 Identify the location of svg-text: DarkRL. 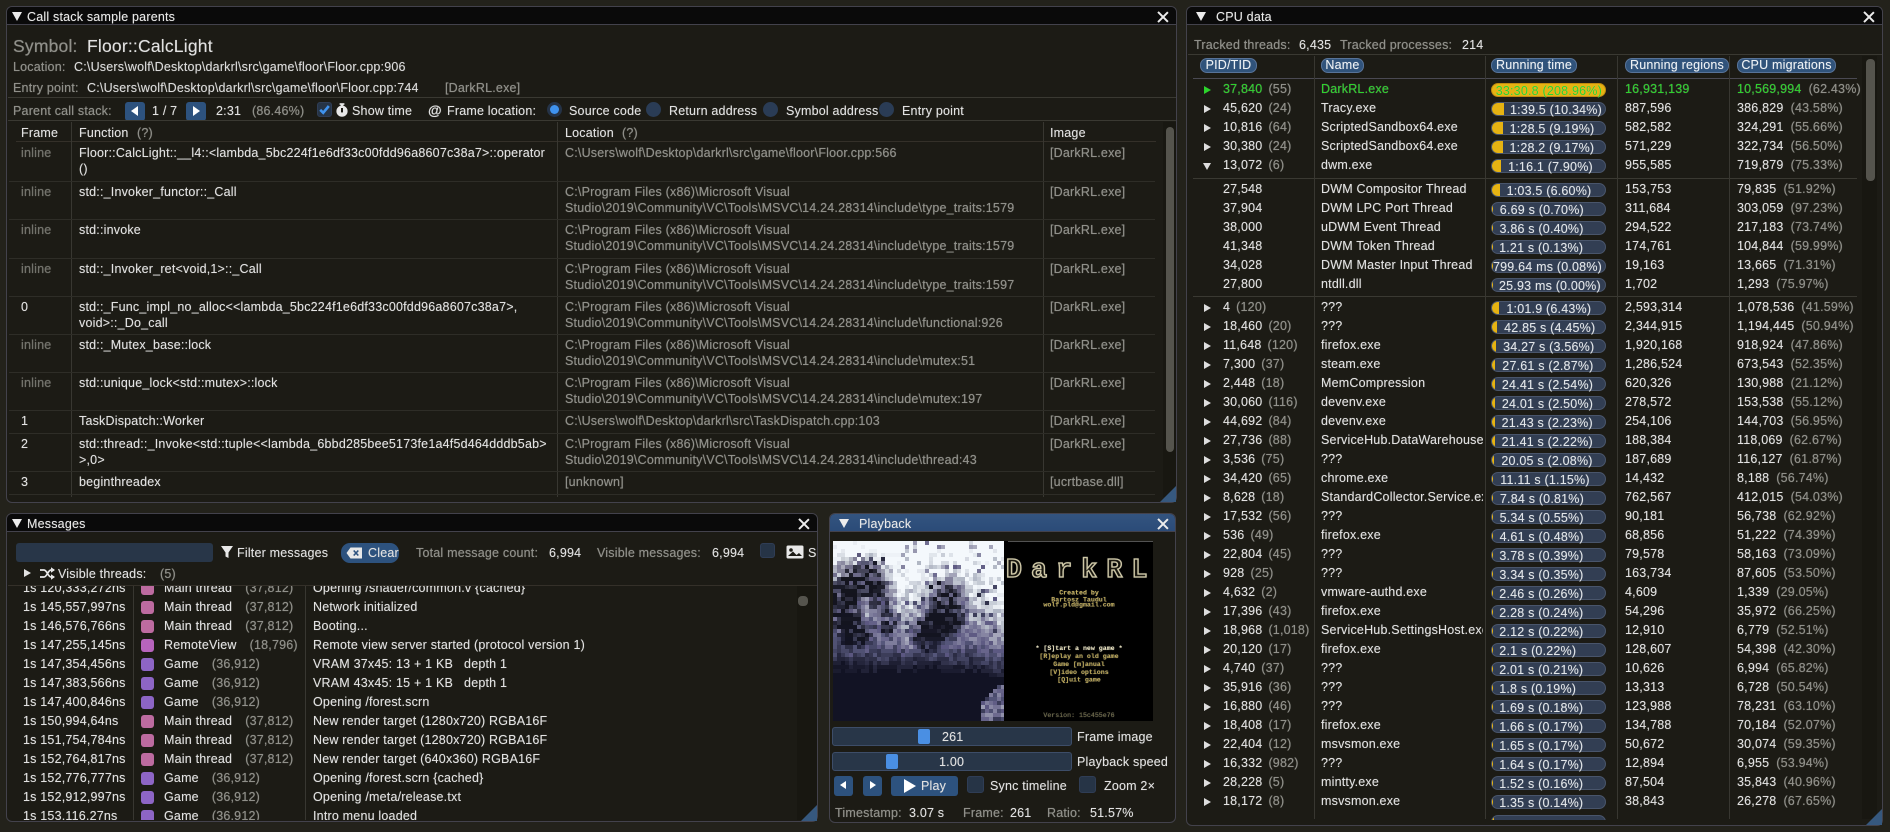
(1079, 570).